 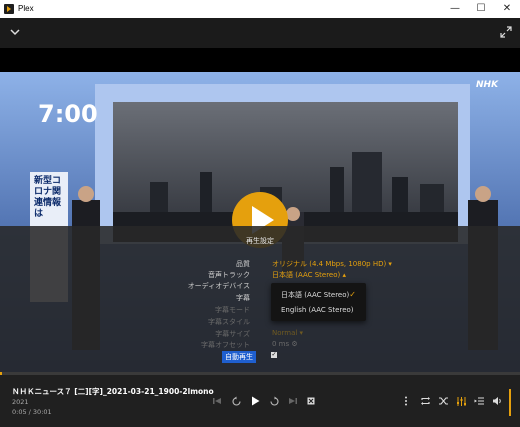 I want to click on subtitles-label: 字幕, so click(x=243, y=298).